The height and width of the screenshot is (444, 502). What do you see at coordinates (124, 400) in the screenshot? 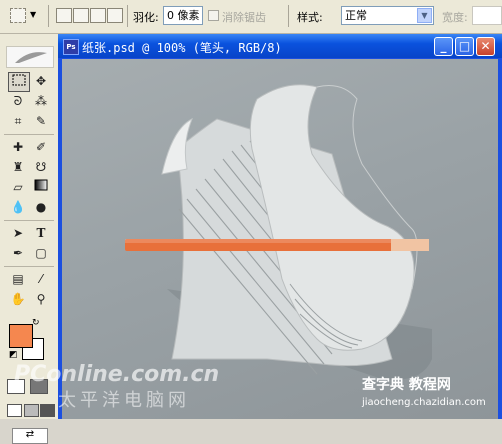
I see `watermark-left-sub: 太平洋电脑网` at bounding box center [124, 400].